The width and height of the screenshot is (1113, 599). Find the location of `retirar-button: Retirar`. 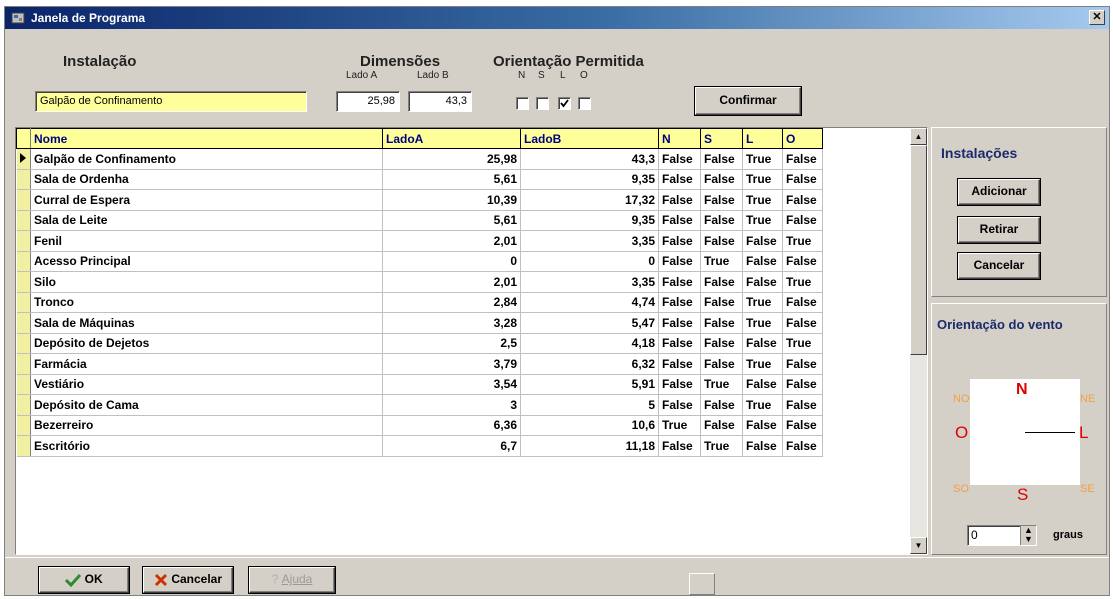

retirar-button: Retirar is located at coordinates (999, 230).